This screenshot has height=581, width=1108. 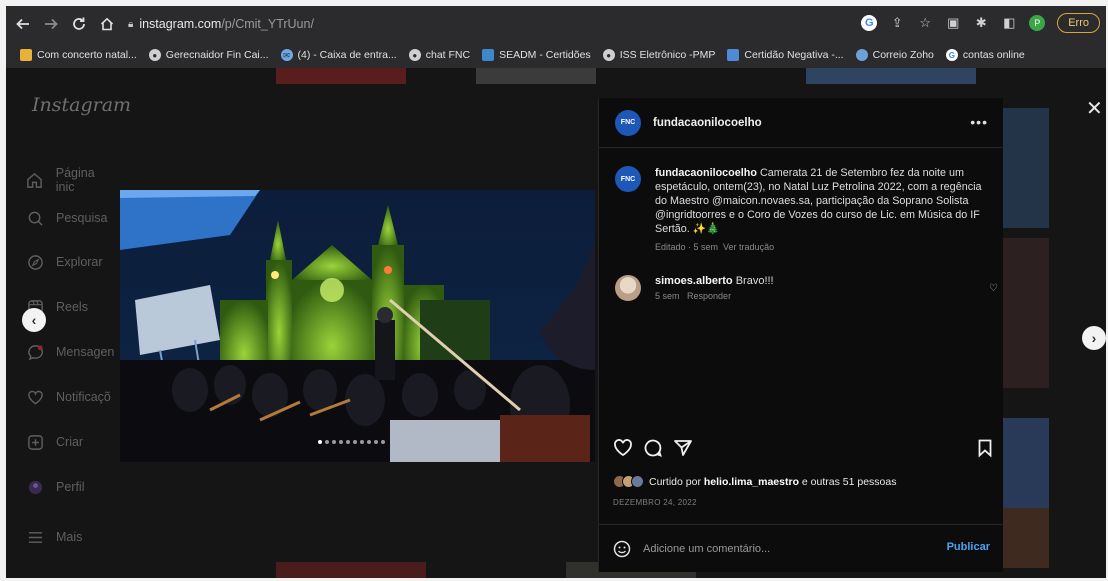 What do you see at coordinates (23, 24) in the screenshot?
I see `back-button` at bounding box center [23, 24].